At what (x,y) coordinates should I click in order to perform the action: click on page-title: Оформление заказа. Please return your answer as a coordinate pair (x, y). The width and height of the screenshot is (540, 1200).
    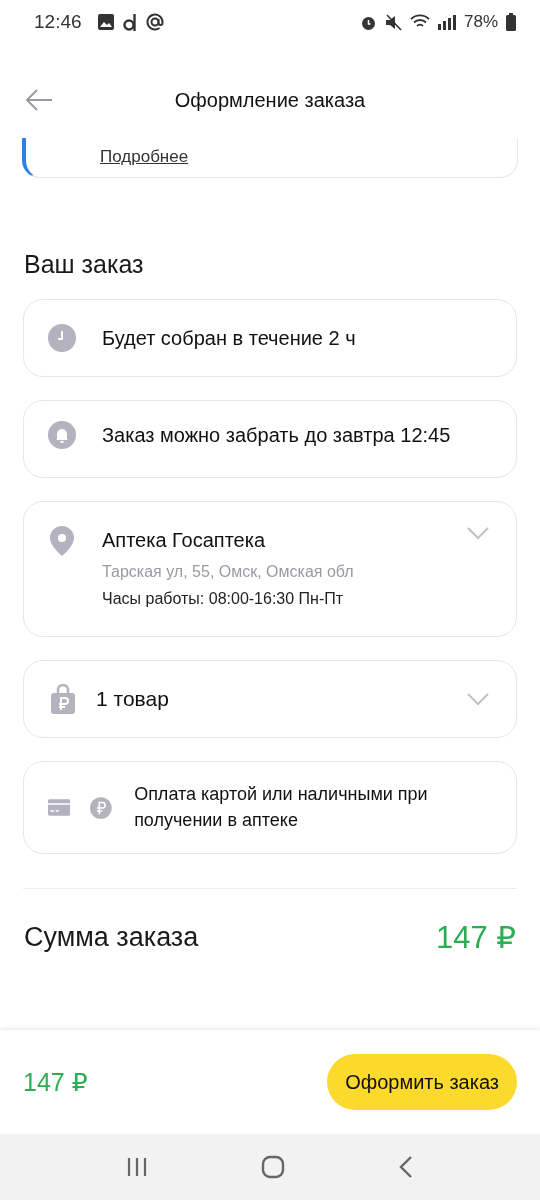
    Looking at the image, I should click on (270, 100).